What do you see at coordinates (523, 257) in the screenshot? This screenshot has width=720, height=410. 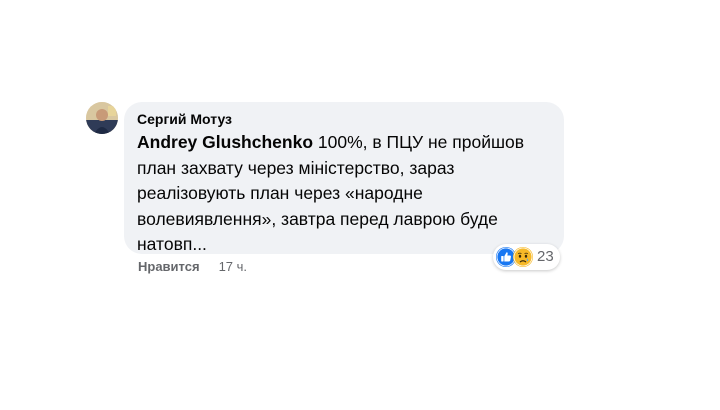 I see `sad-icon` at bounding box center [523, 257].